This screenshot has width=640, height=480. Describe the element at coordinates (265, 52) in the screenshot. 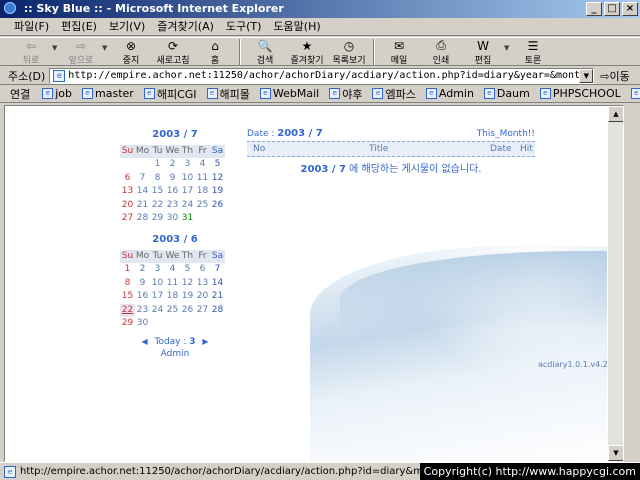

I see `search-button: 🔍 검색` at that location.